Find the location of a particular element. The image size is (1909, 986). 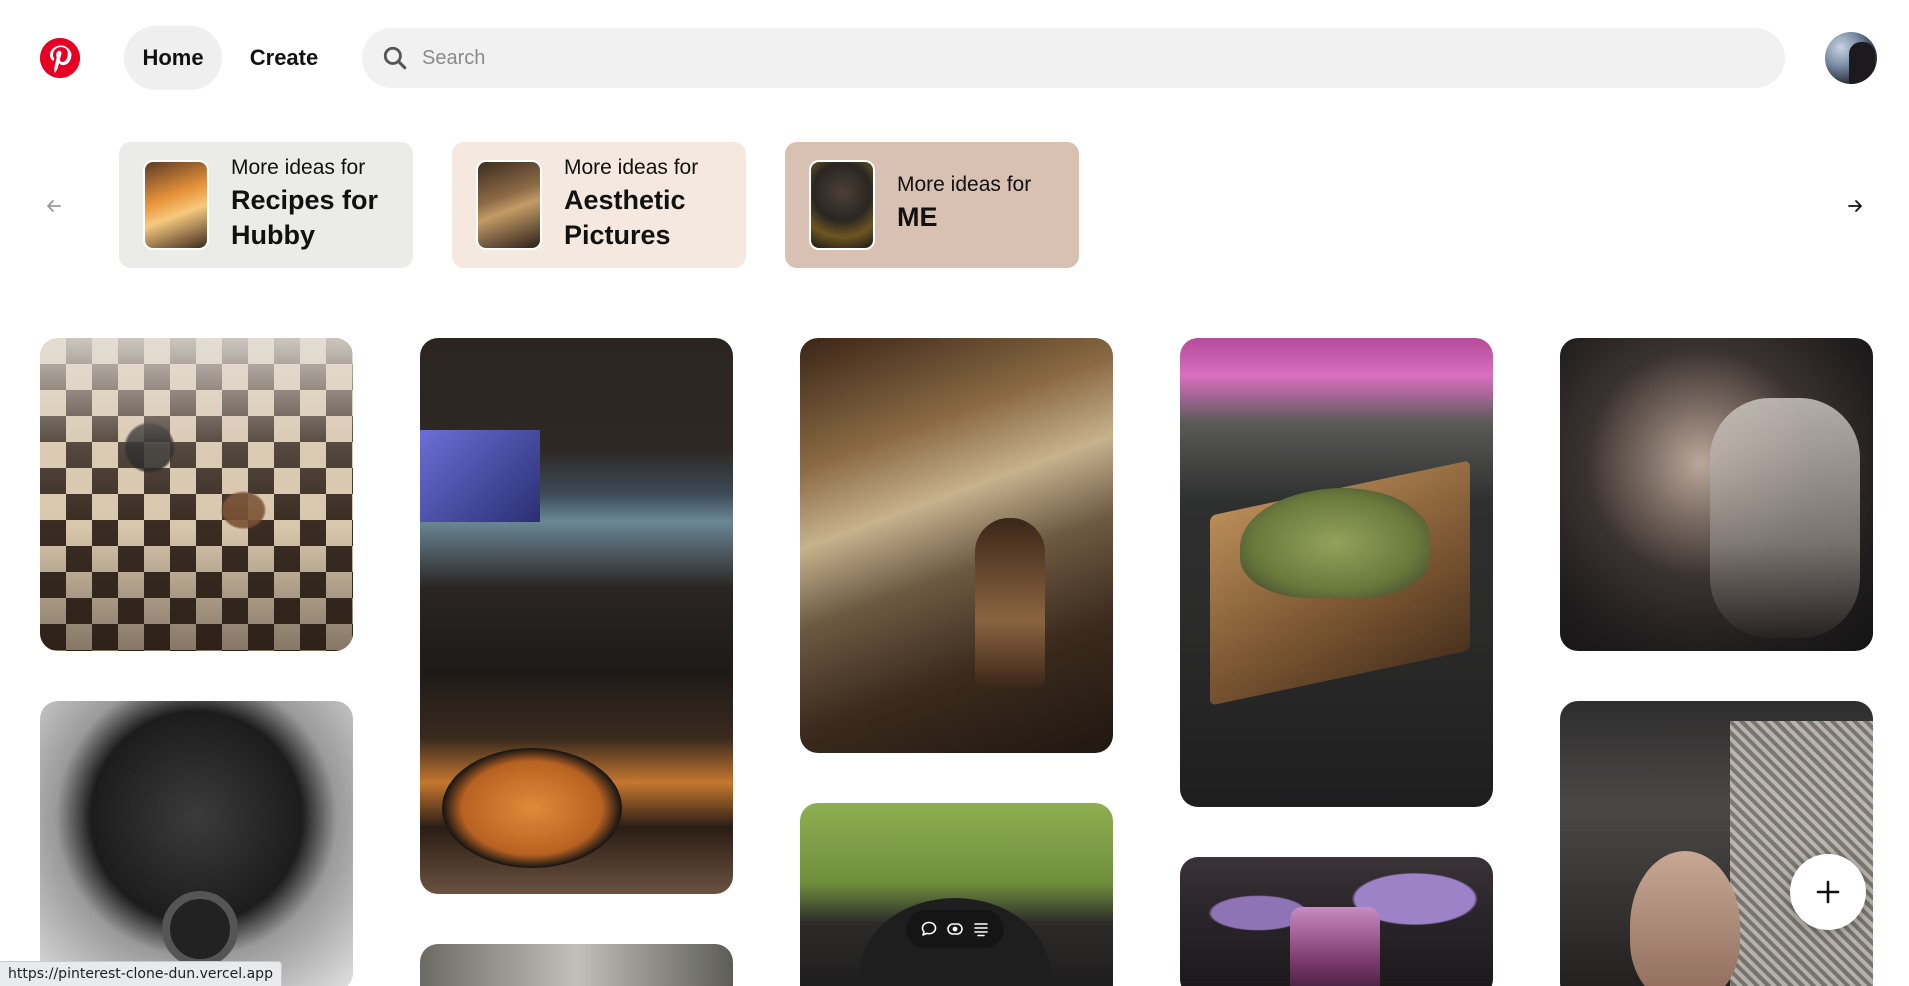

browser-status-url: https://pinterest-clone-dun.vercel.app is located at coordinates (141, 973).